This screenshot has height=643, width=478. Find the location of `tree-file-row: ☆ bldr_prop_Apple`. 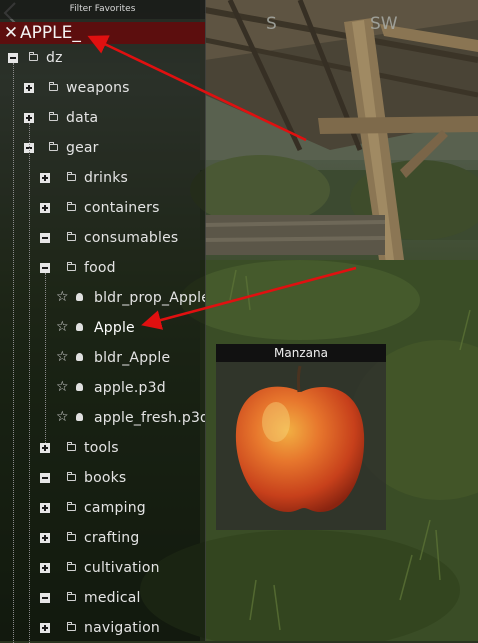

tree-file-row: ☆ bldr_prop_Apple is located at coordinates (102, 299).